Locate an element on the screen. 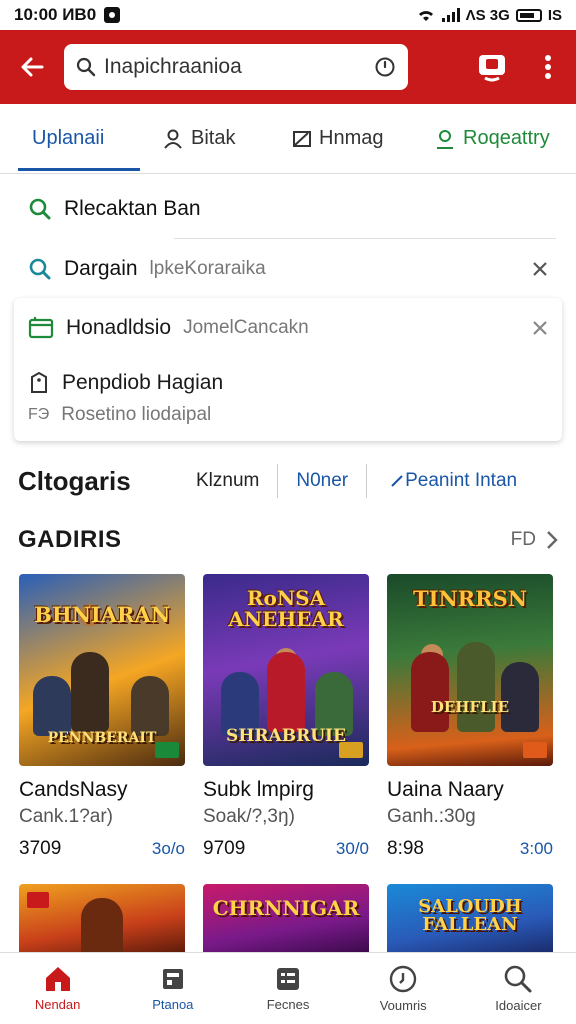 Image resolution: width=576 pixels, height=1024 pixels. signal-icon is located at coordinates (450, 15).